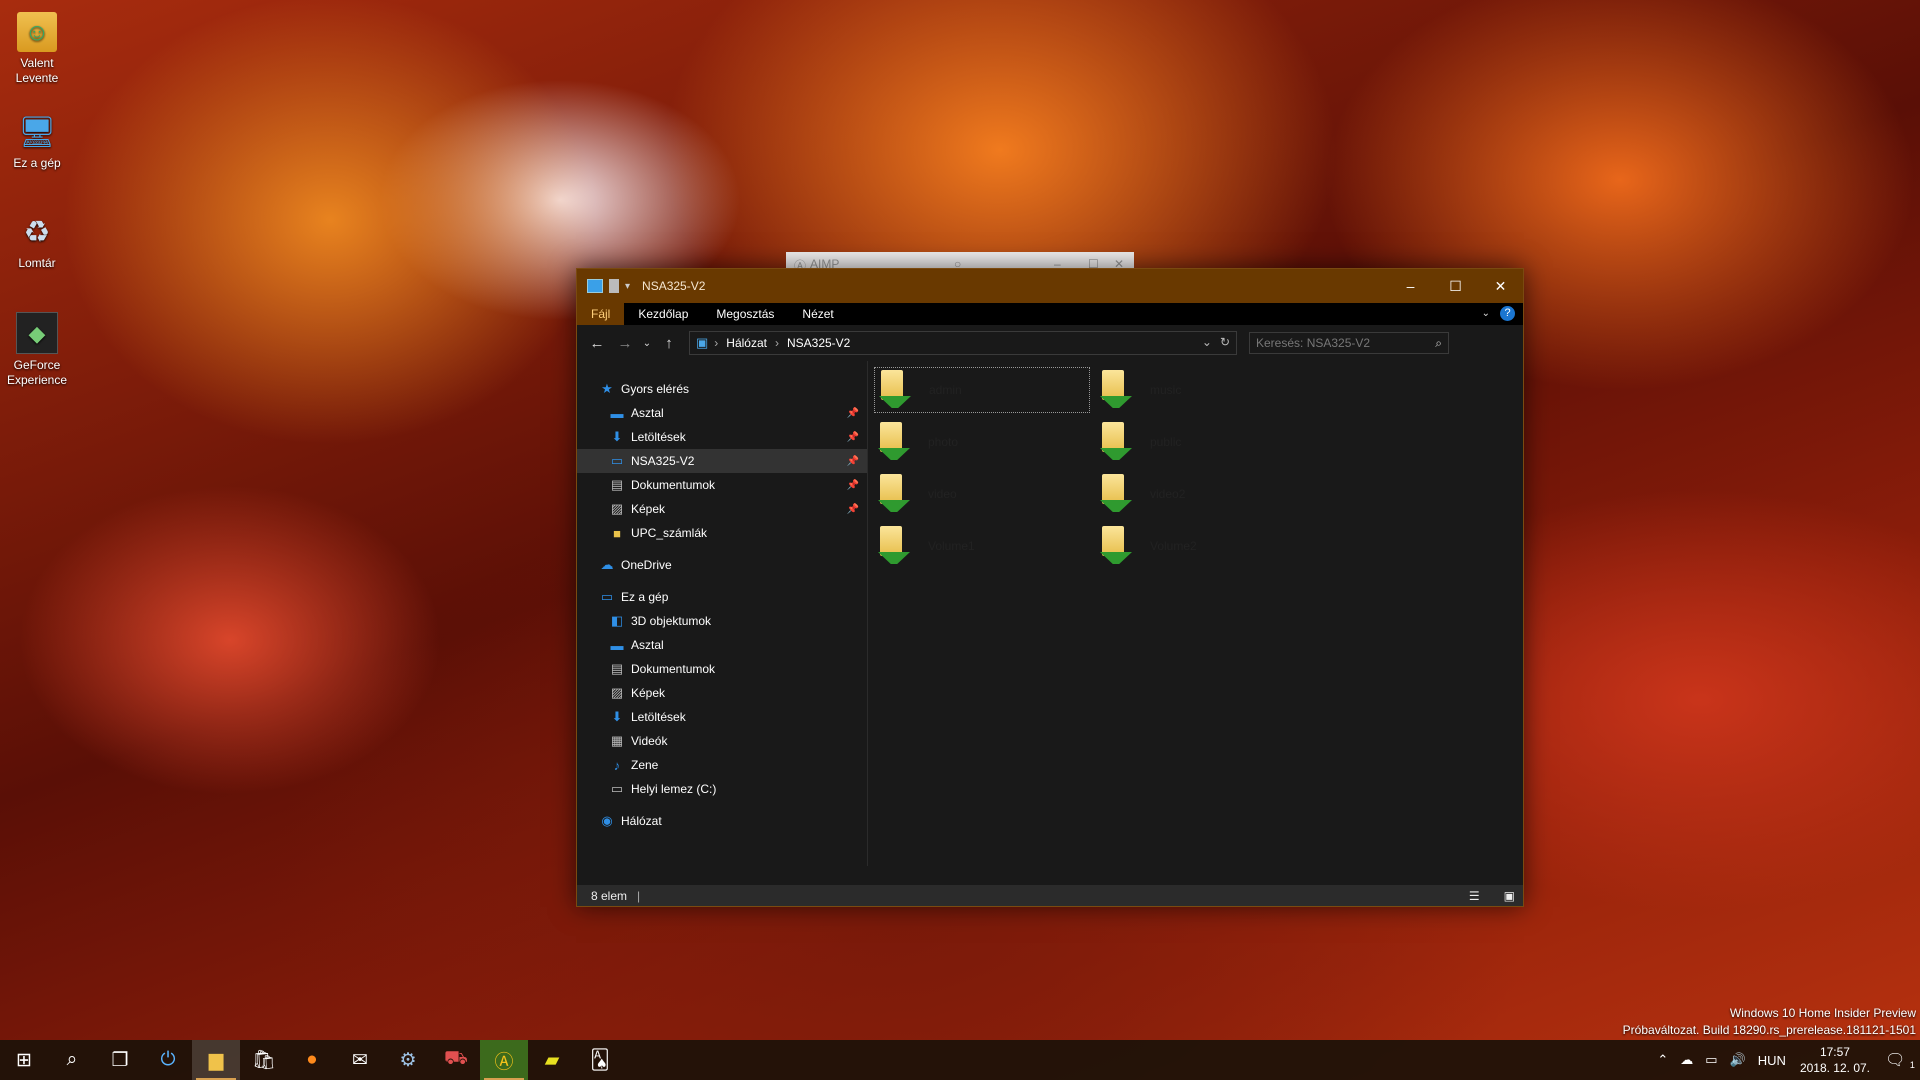 The image size is (1920, 1080). I want to click on taskbar-app-store: 🛍, so click(264, 1060).